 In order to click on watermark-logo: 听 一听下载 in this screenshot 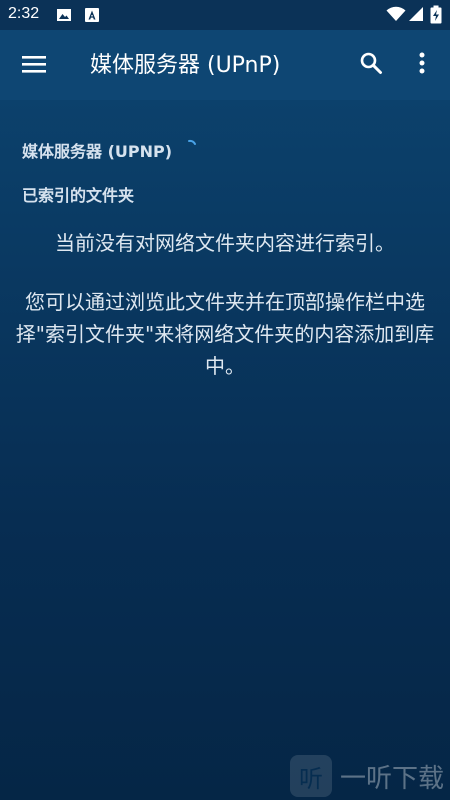, I will do `click(367, 776)`.